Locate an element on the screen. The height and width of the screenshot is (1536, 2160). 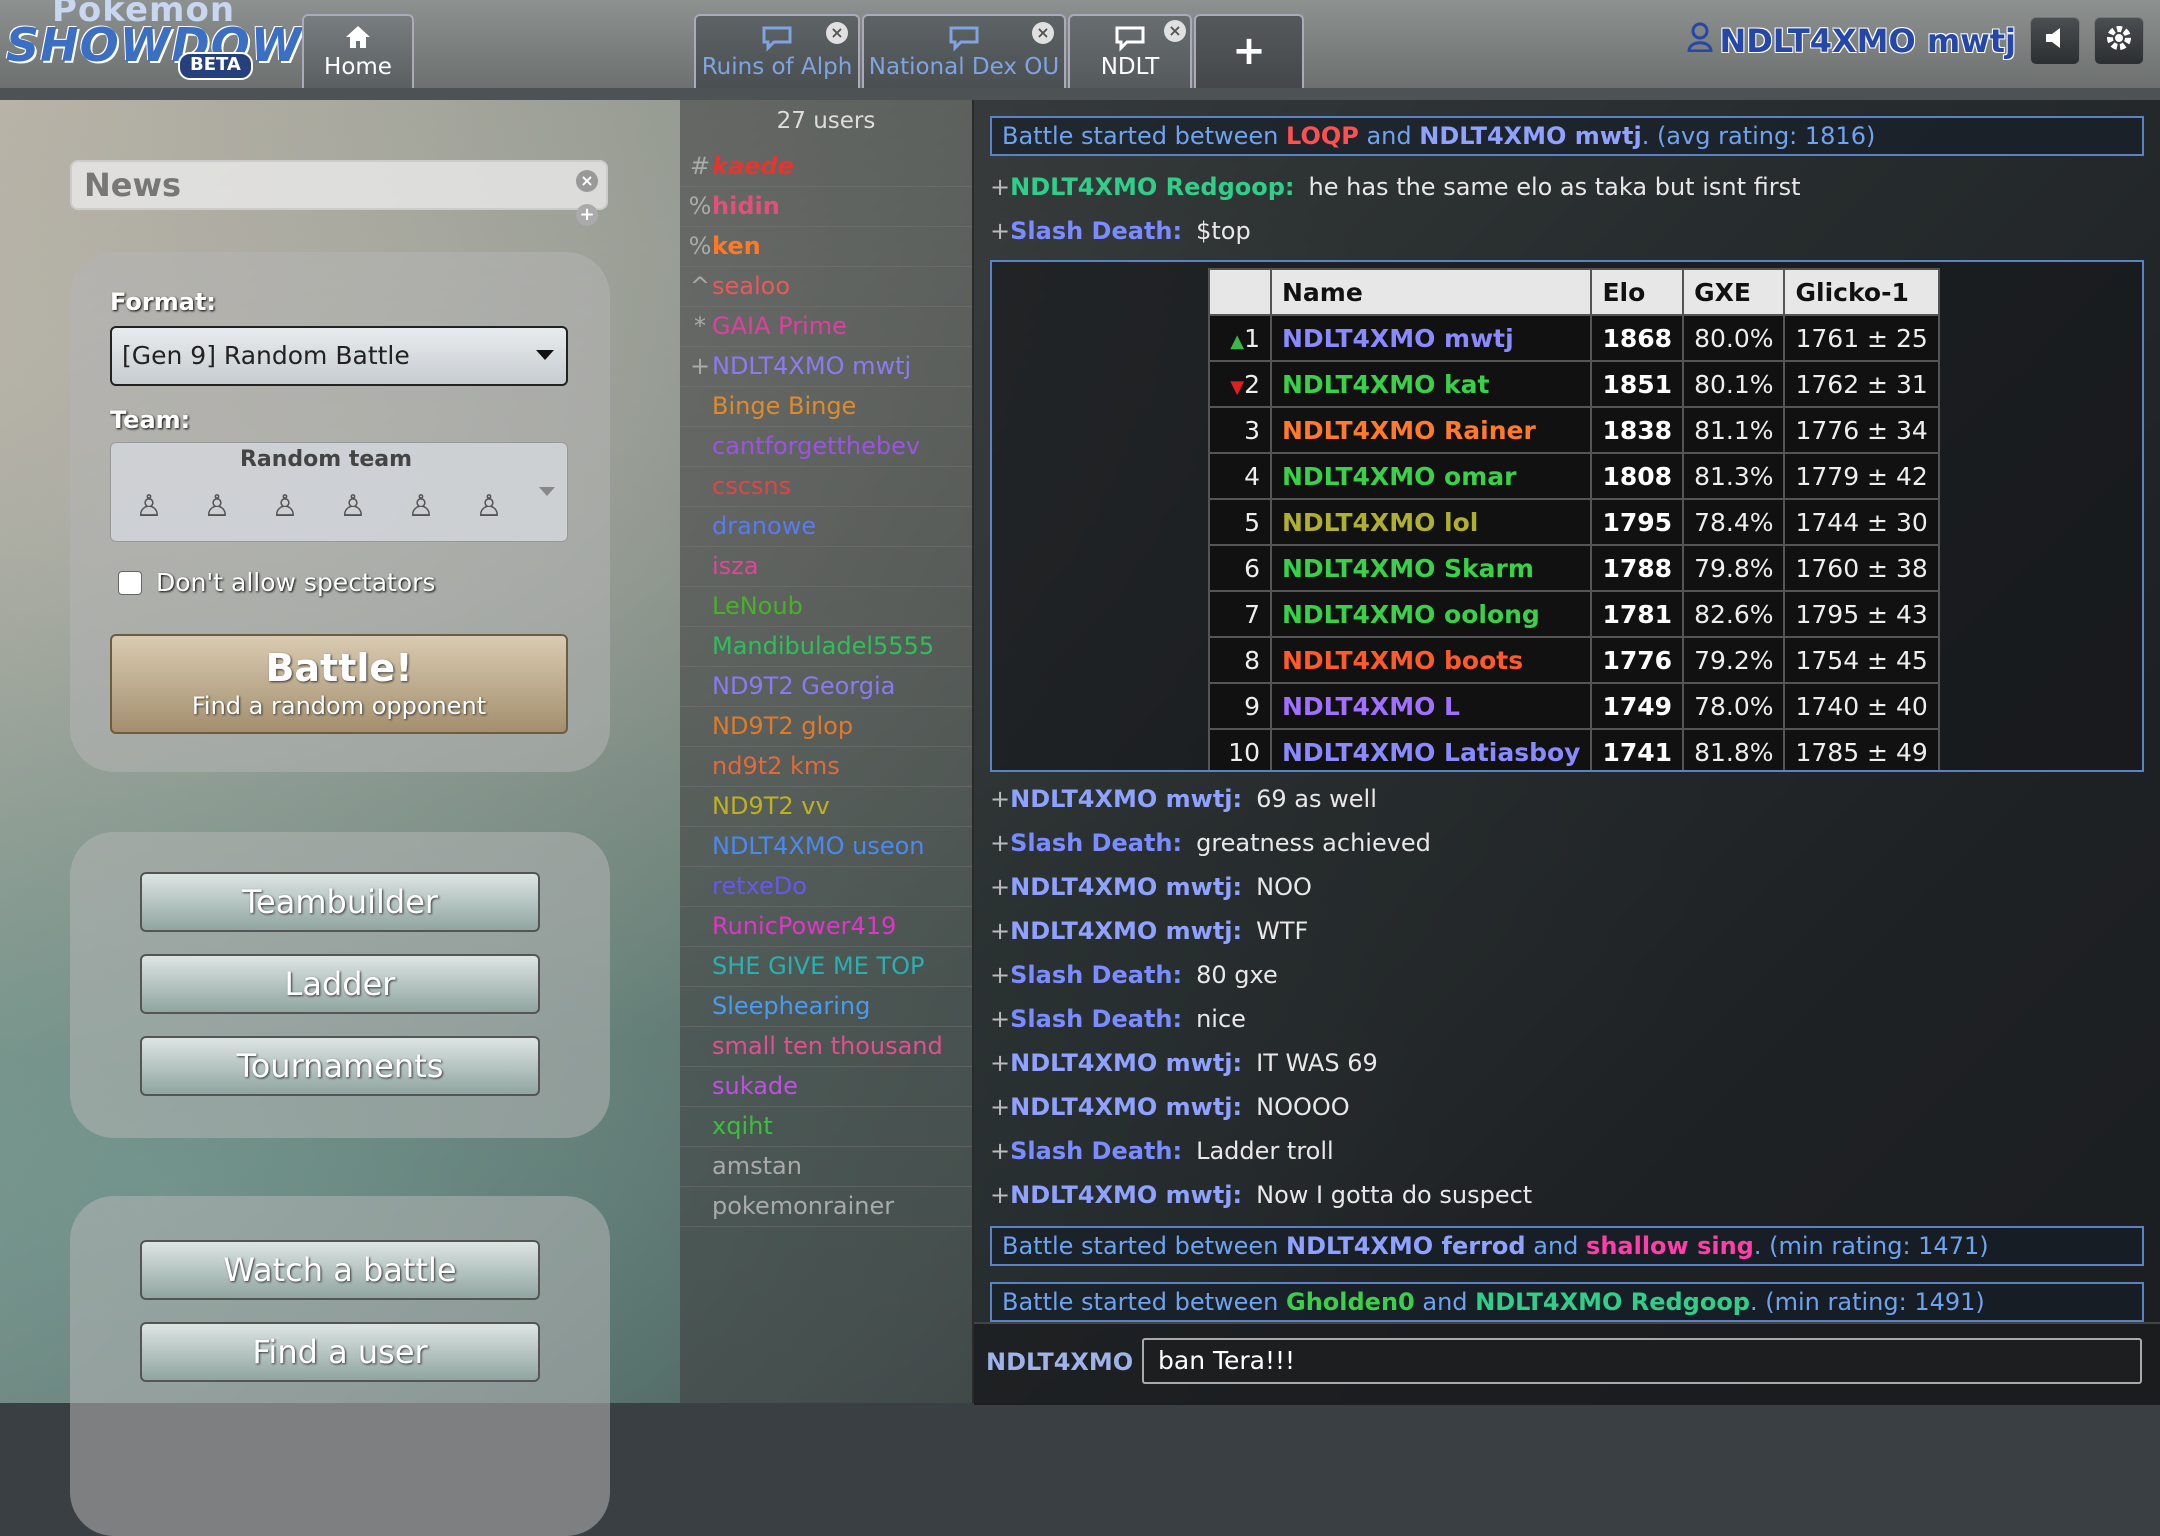
user-list-item: ^sealoo is located at coordinates (826, 286).